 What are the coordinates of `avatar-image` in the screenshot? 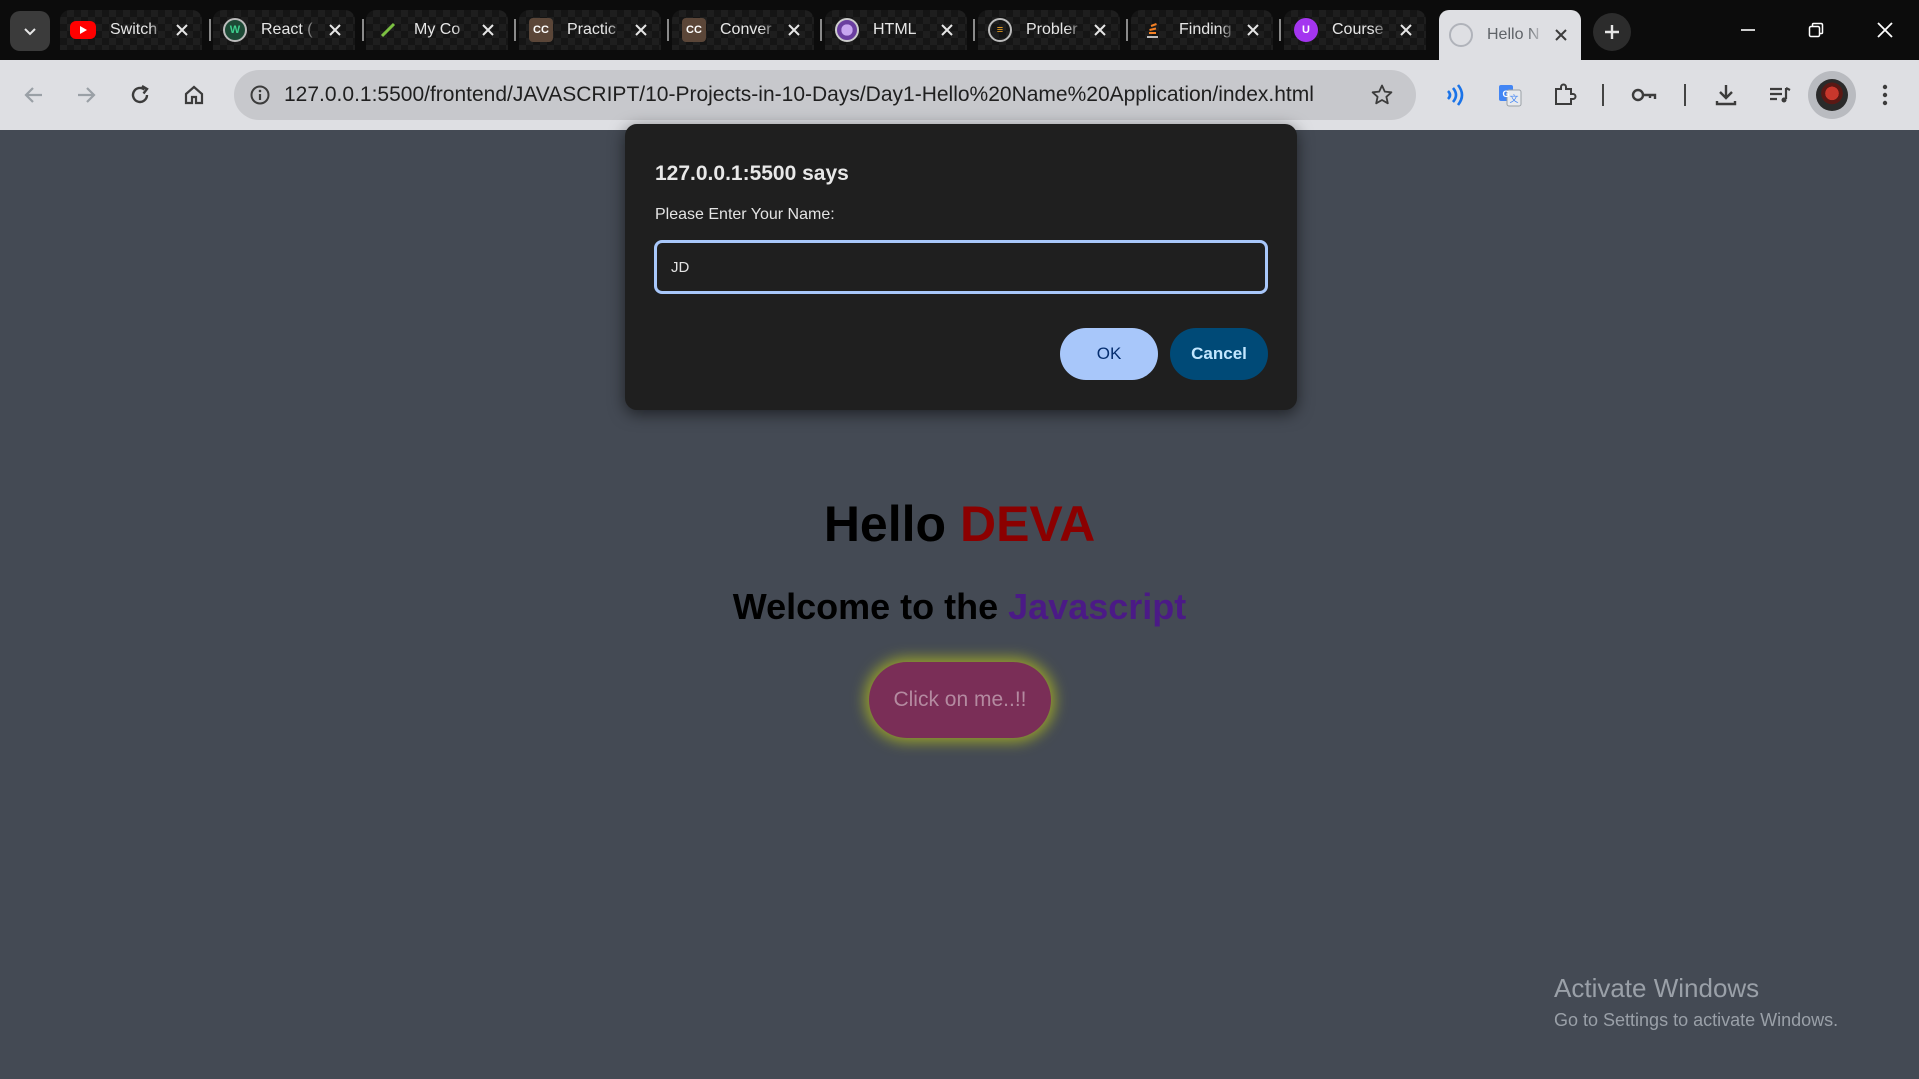 It's located at (1832, 95).